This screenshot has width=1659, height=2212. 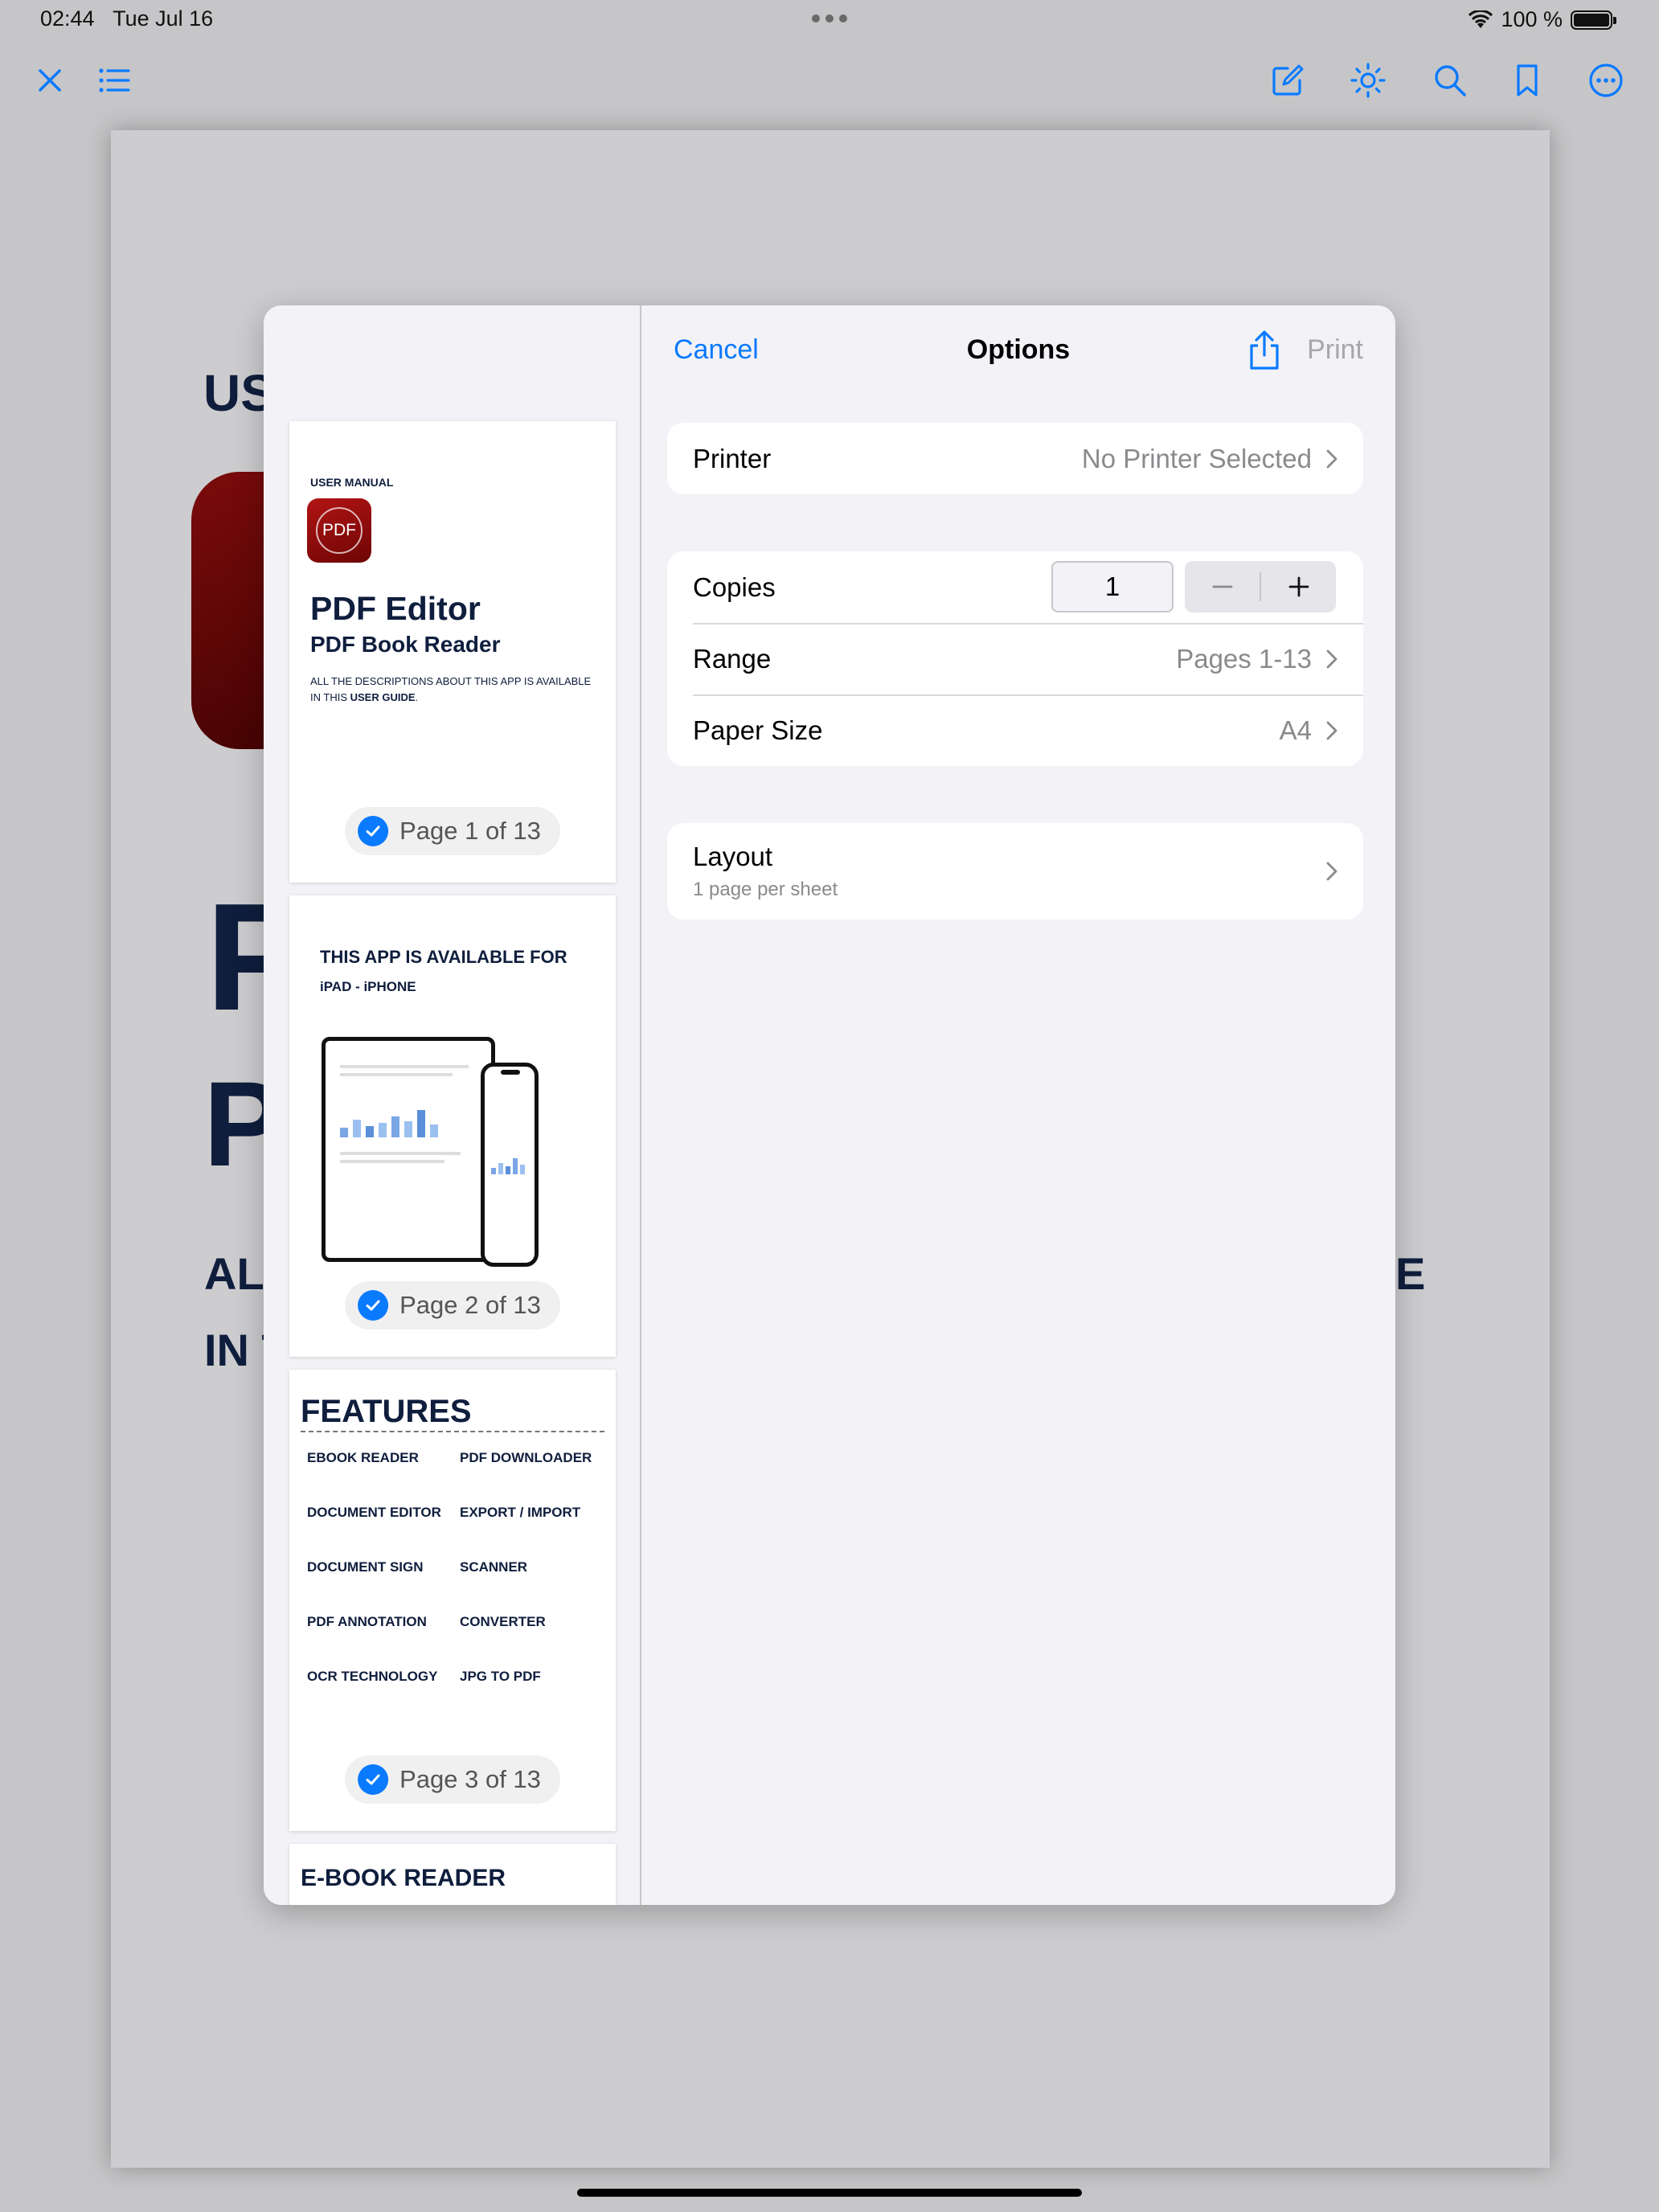 I want to click on feature-item: DOCUMENT EDITOR, so click(x=374, y=1512).